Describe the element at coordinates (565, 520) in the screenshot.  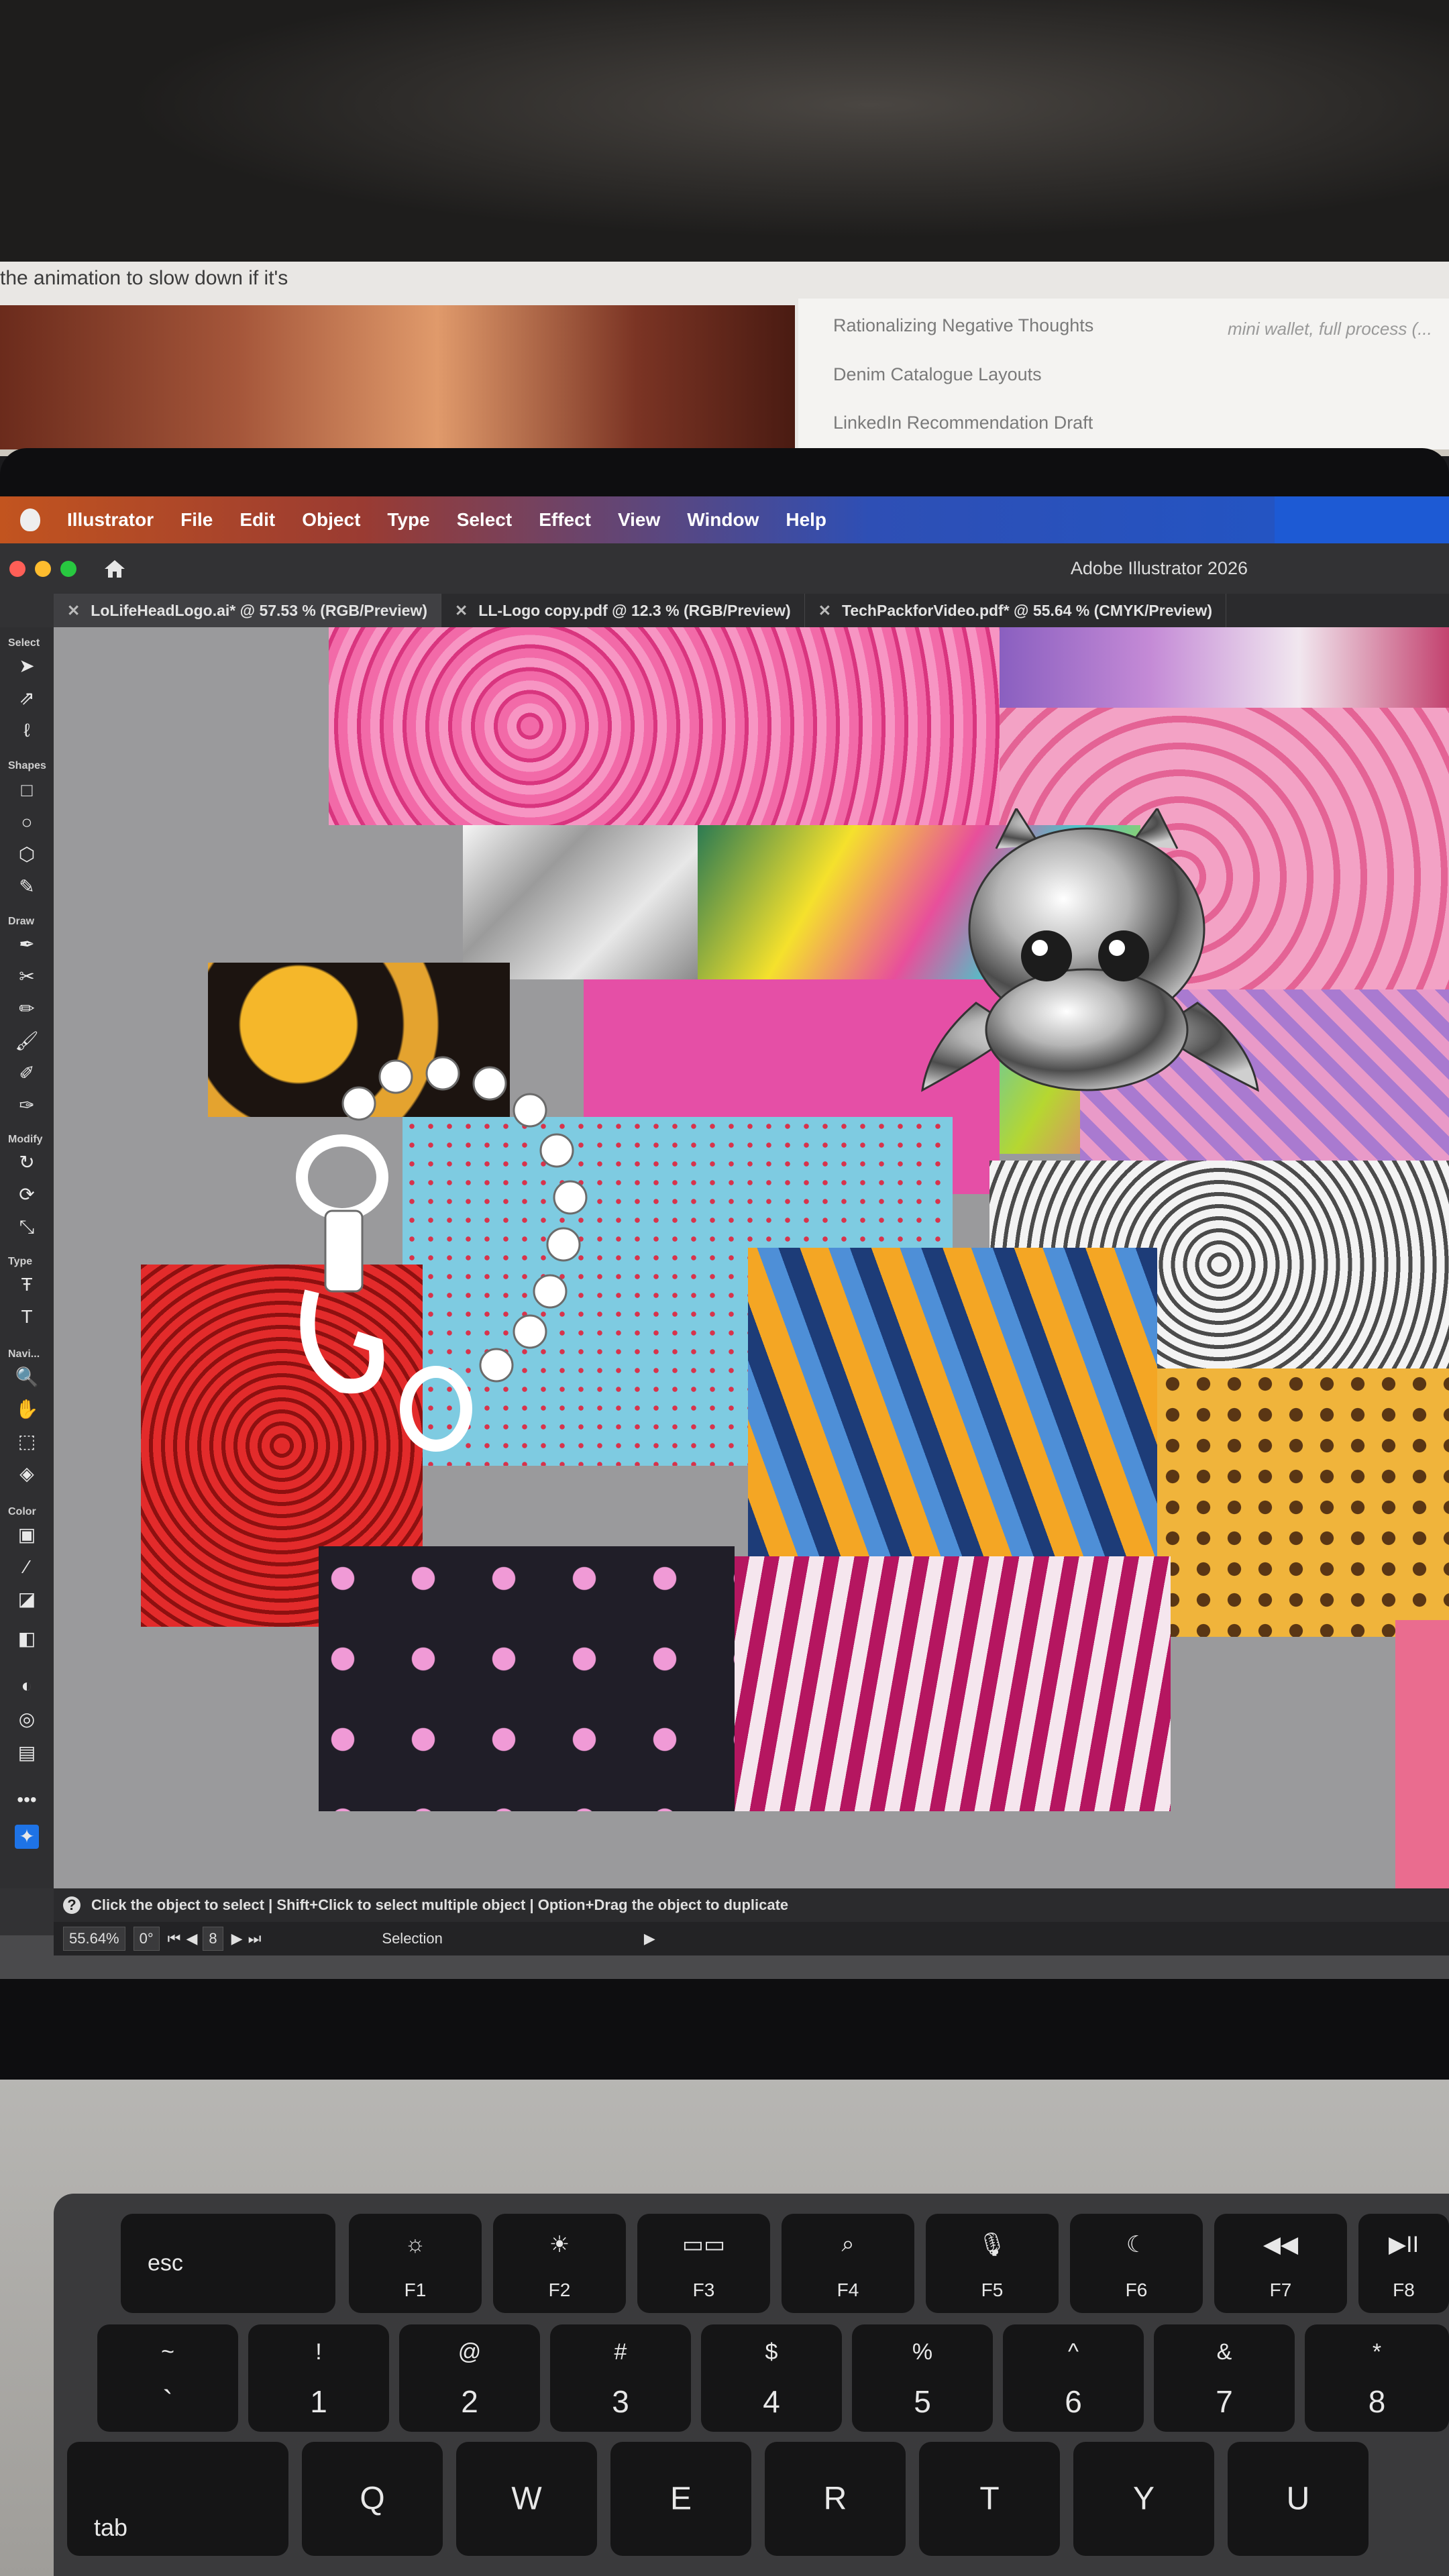
I see `menu-effect: Effect` at that location.